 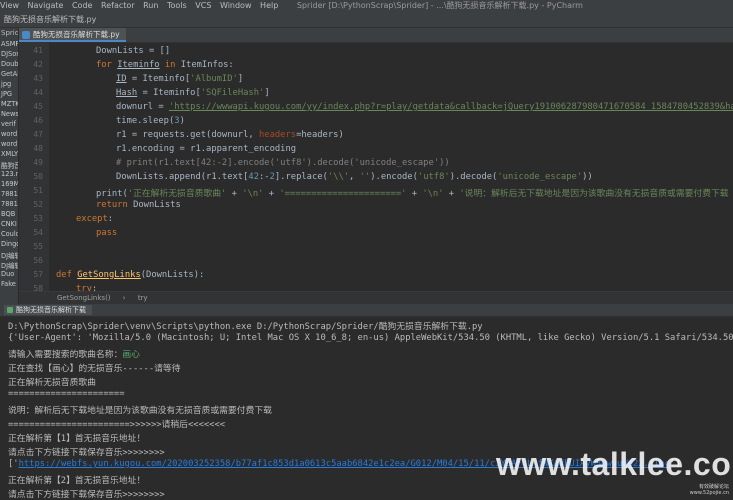 What do you see at coordinates (9, 44) in the screenshot?
I see `project-item: ASMR` at bounding box center [9, 44].